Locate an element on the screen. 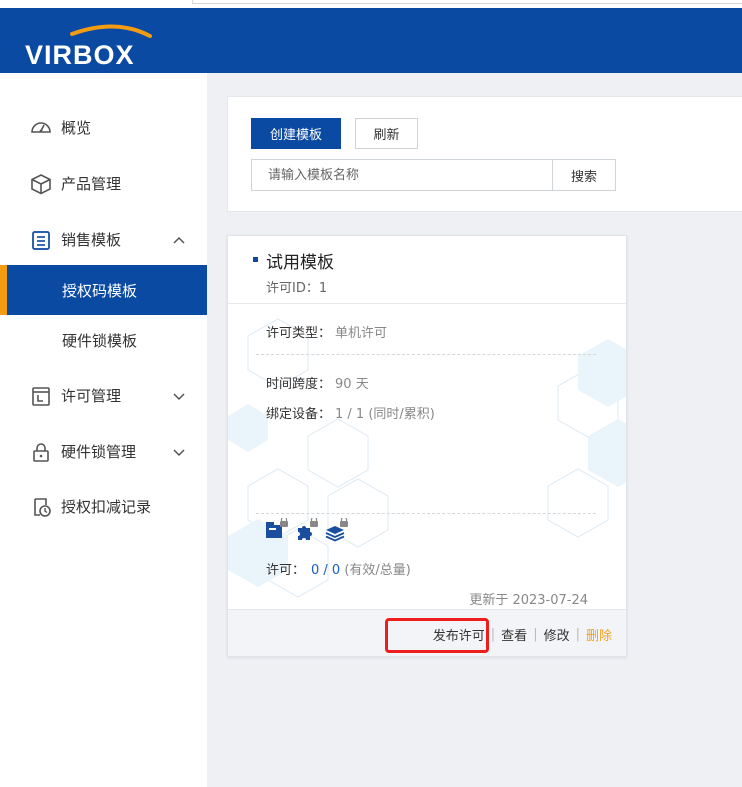 The image size is (742, 787). sidebar-item-dongle-template: 硬件锁模板 is located at coordinates (103, 340).